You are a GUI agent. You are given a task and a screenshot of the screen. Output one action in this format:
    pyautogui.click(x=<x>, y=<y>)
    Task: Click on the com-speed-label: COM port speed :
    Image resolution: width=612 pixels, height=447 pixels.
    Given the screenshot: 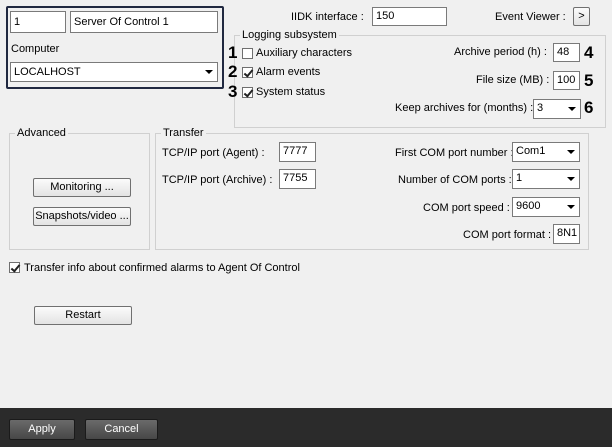 What is the action you would take?
    pyautogui.click(x=466, y=208)
    